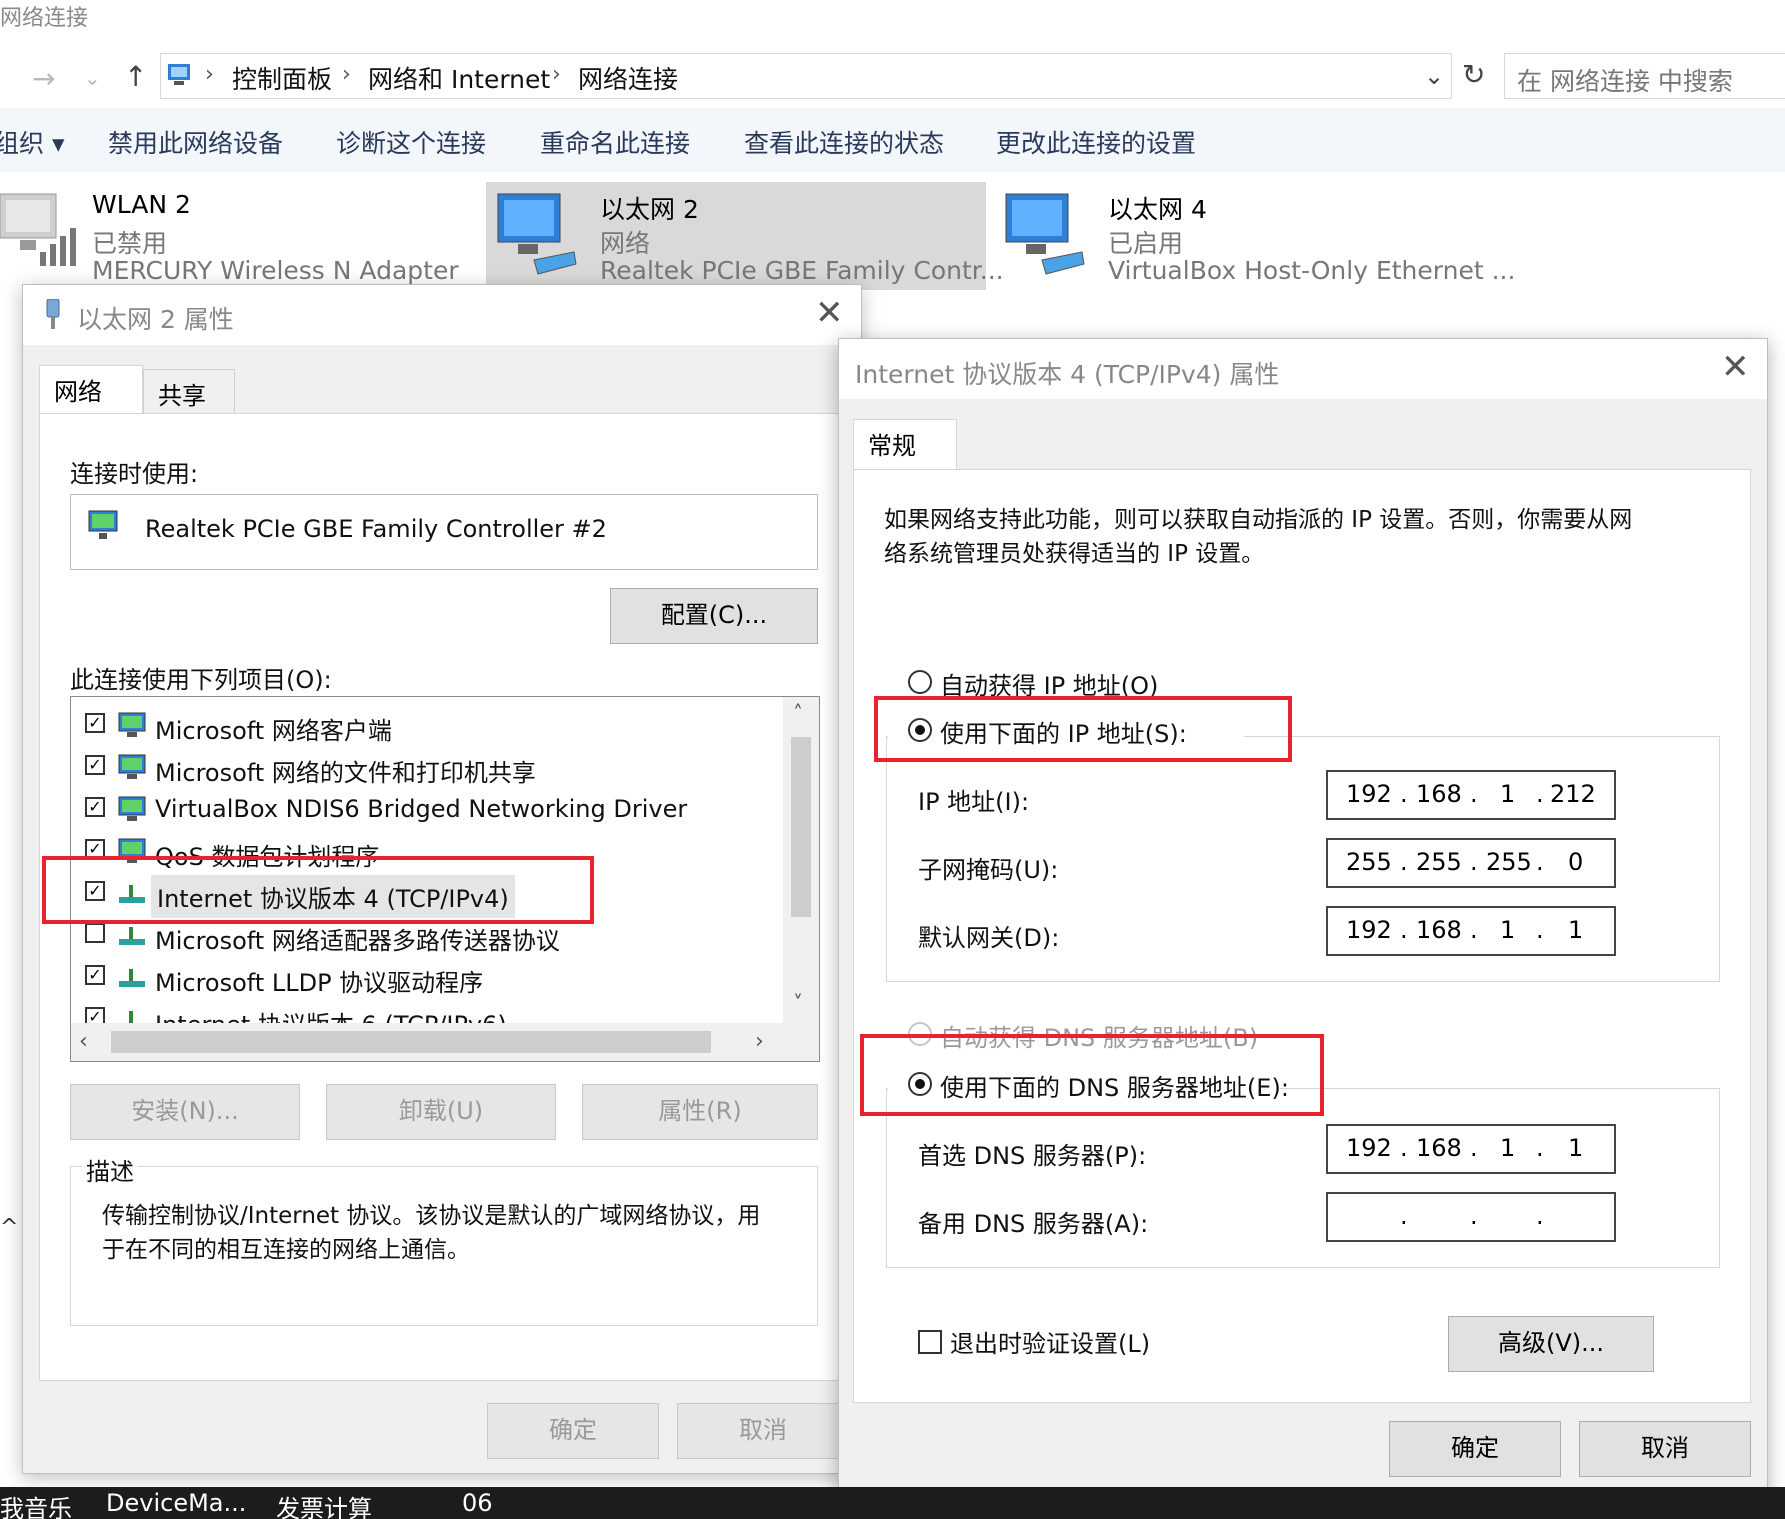 The width and height of the screenshot is (1785, 1519). I want to click on list-item-label: Microsoft LLDP 协议驱动程序, so click(319, 983).